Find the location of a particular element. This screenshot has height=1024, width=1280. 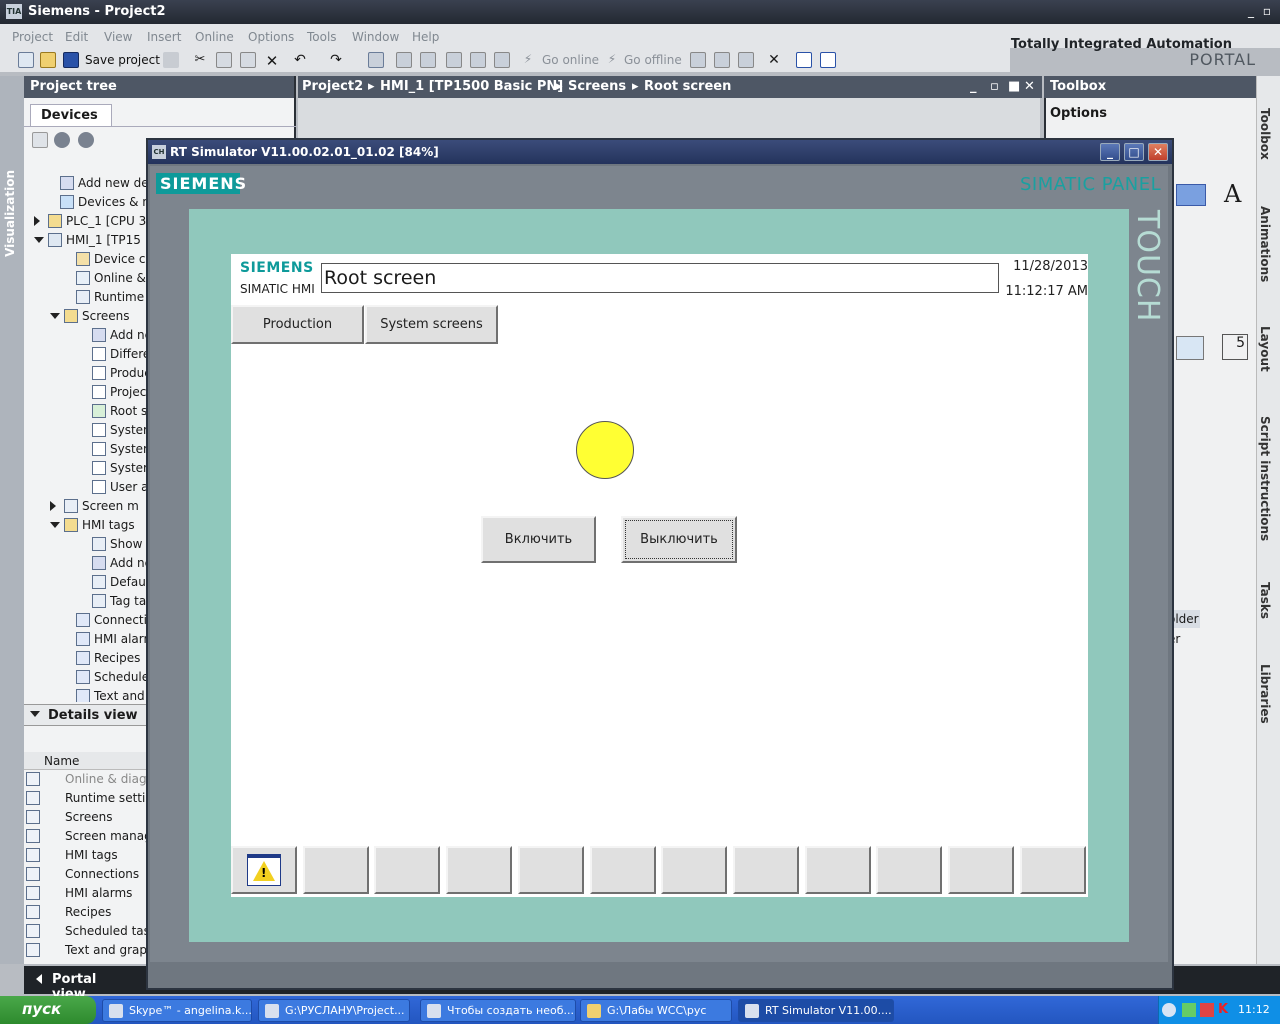

copy-icon is located at coordinates (224, 60).